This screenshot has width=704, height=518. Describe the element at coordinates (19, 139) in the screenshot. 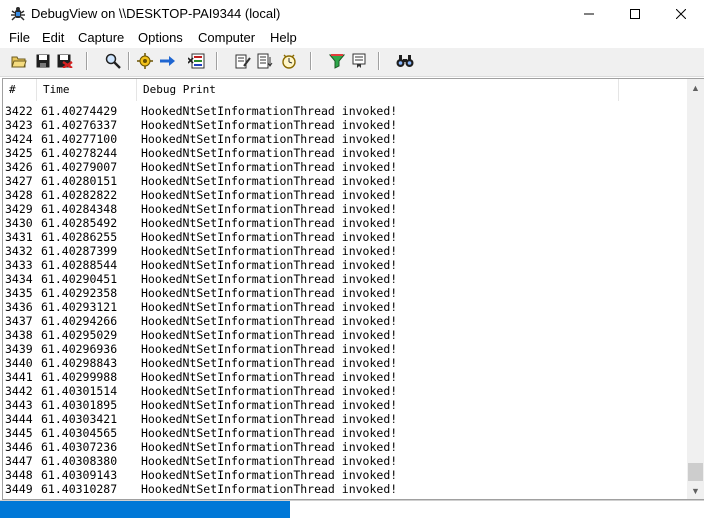

I see `row-number: 3424` at that location.